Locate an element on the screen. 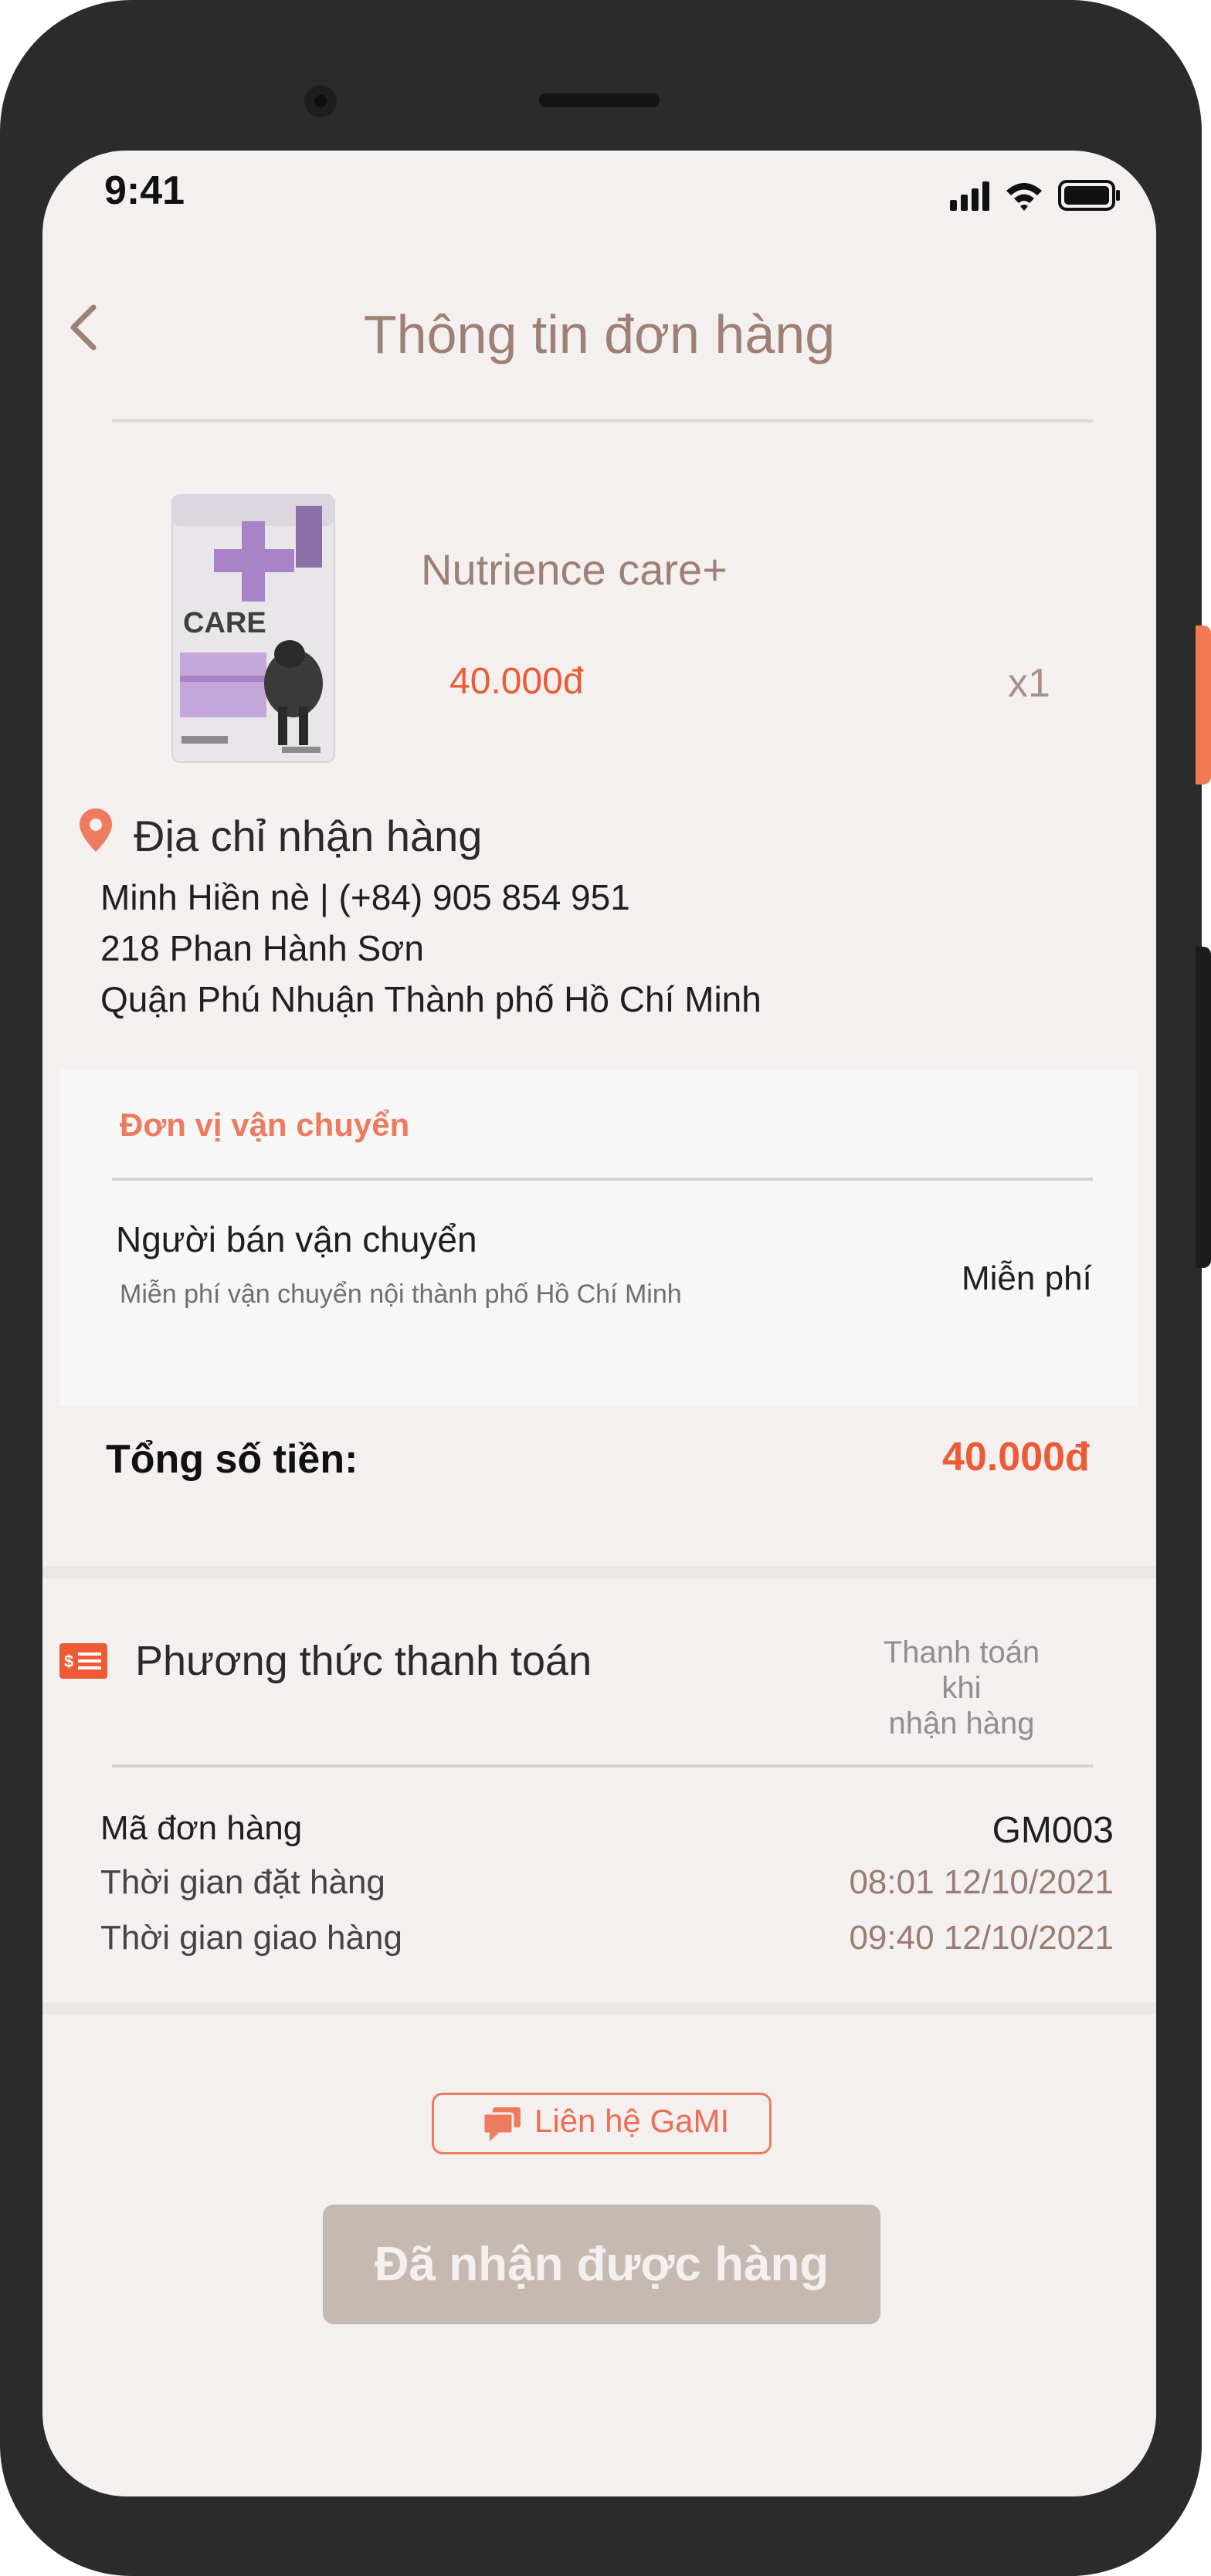  shipping-title: Đơn vị vận chuyển is located at coordinates (265, 1125).